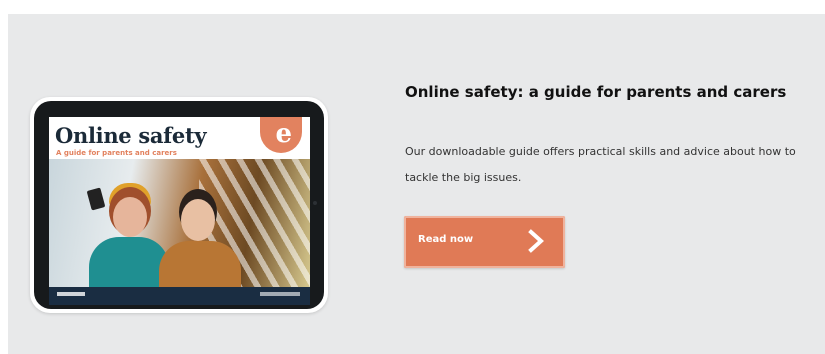 The image size is (825, 354). What do you see at coordinates (179, 296) in the screenshot?
I see `cover-footer` at bounding box center [179, 296].